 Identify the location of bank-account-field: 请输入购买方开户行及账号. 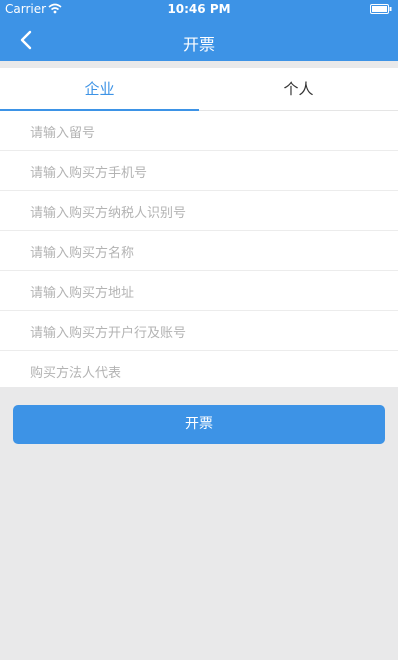
(199, 331).